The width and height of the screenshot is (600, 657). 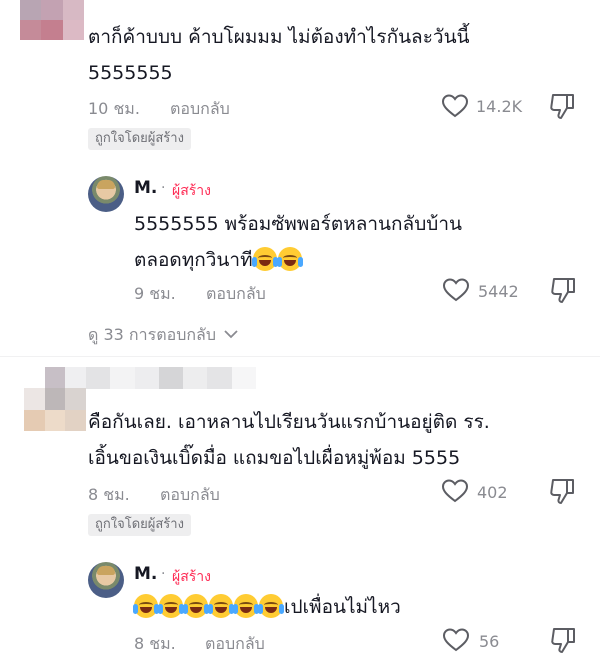 I want to click on reply-text: เปเพื่อนไม่ไหว, so click(x=353, y=607).